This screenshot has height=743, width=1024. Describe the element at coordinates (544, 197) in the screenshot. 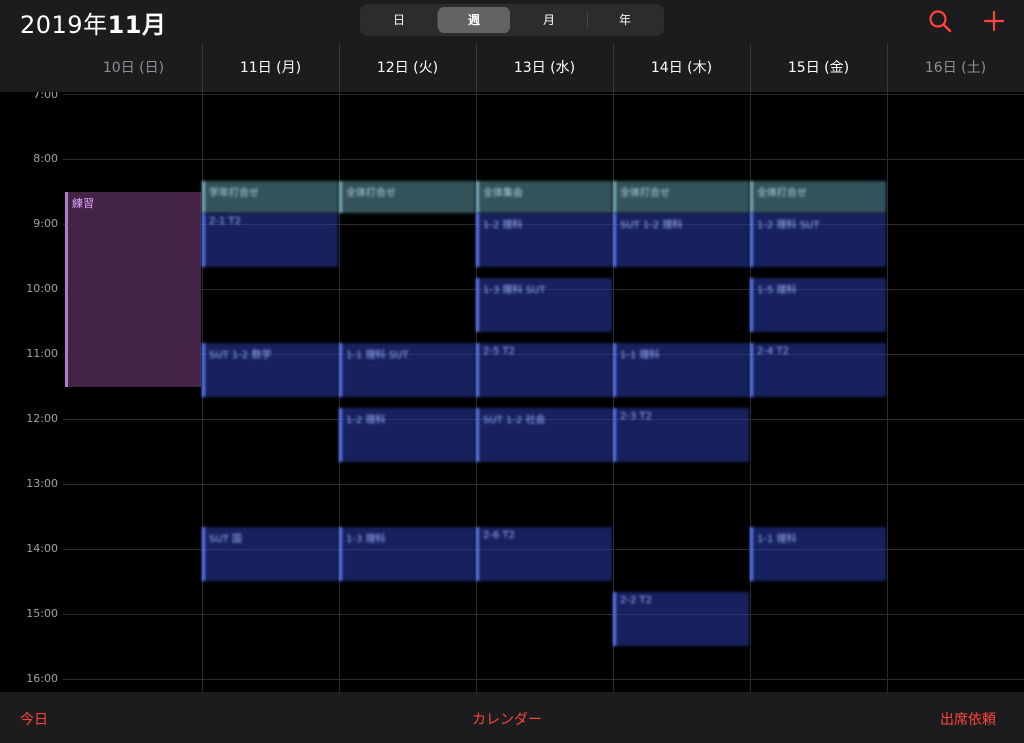

I see `calendar-event: 全体集会` at that location.